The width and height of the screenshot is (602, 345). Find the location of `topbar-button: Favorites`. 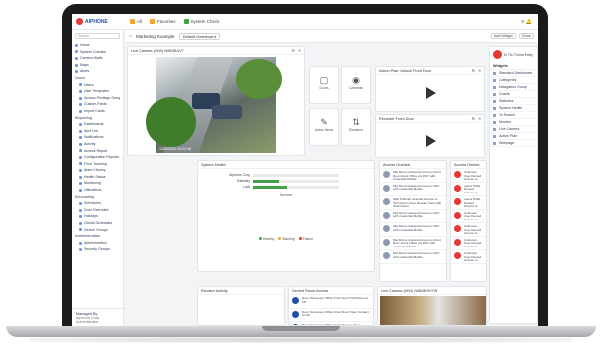

topbar-button: Favorites is located at coordinates (163, 21).